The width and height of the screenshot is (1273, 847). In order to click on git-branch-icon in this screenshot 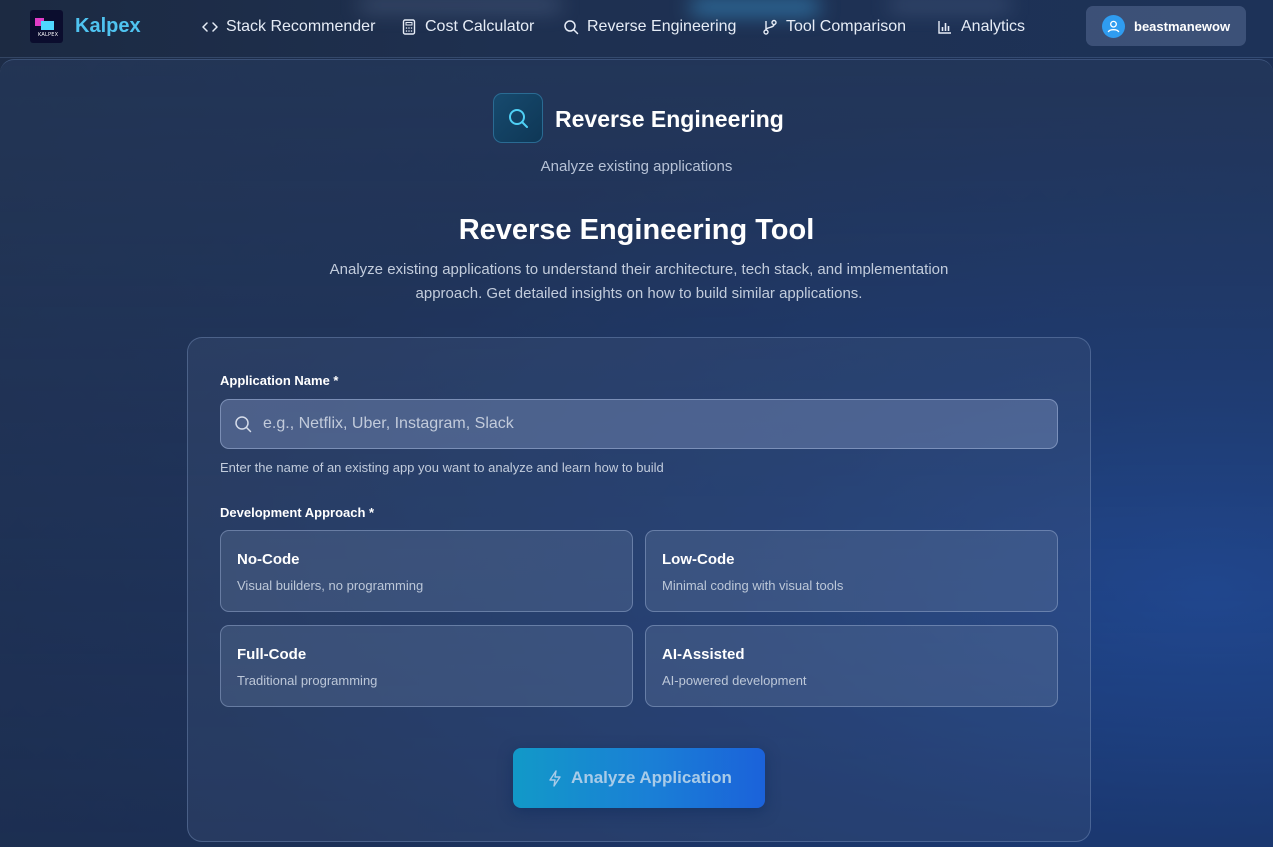, I will do `click(770, 27)`.